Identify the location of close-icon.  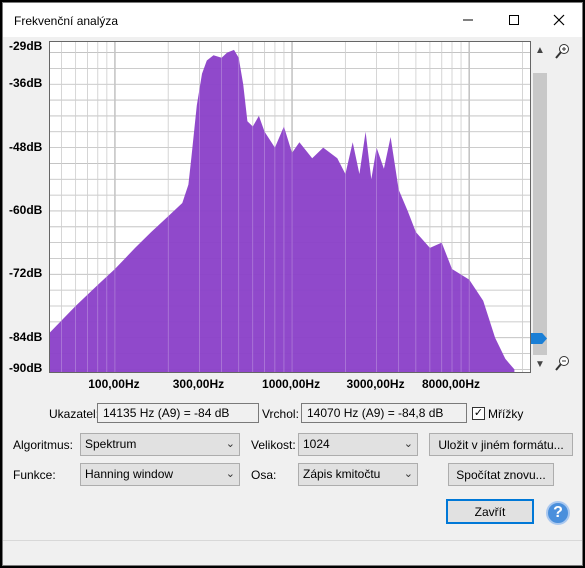
(559, 20).